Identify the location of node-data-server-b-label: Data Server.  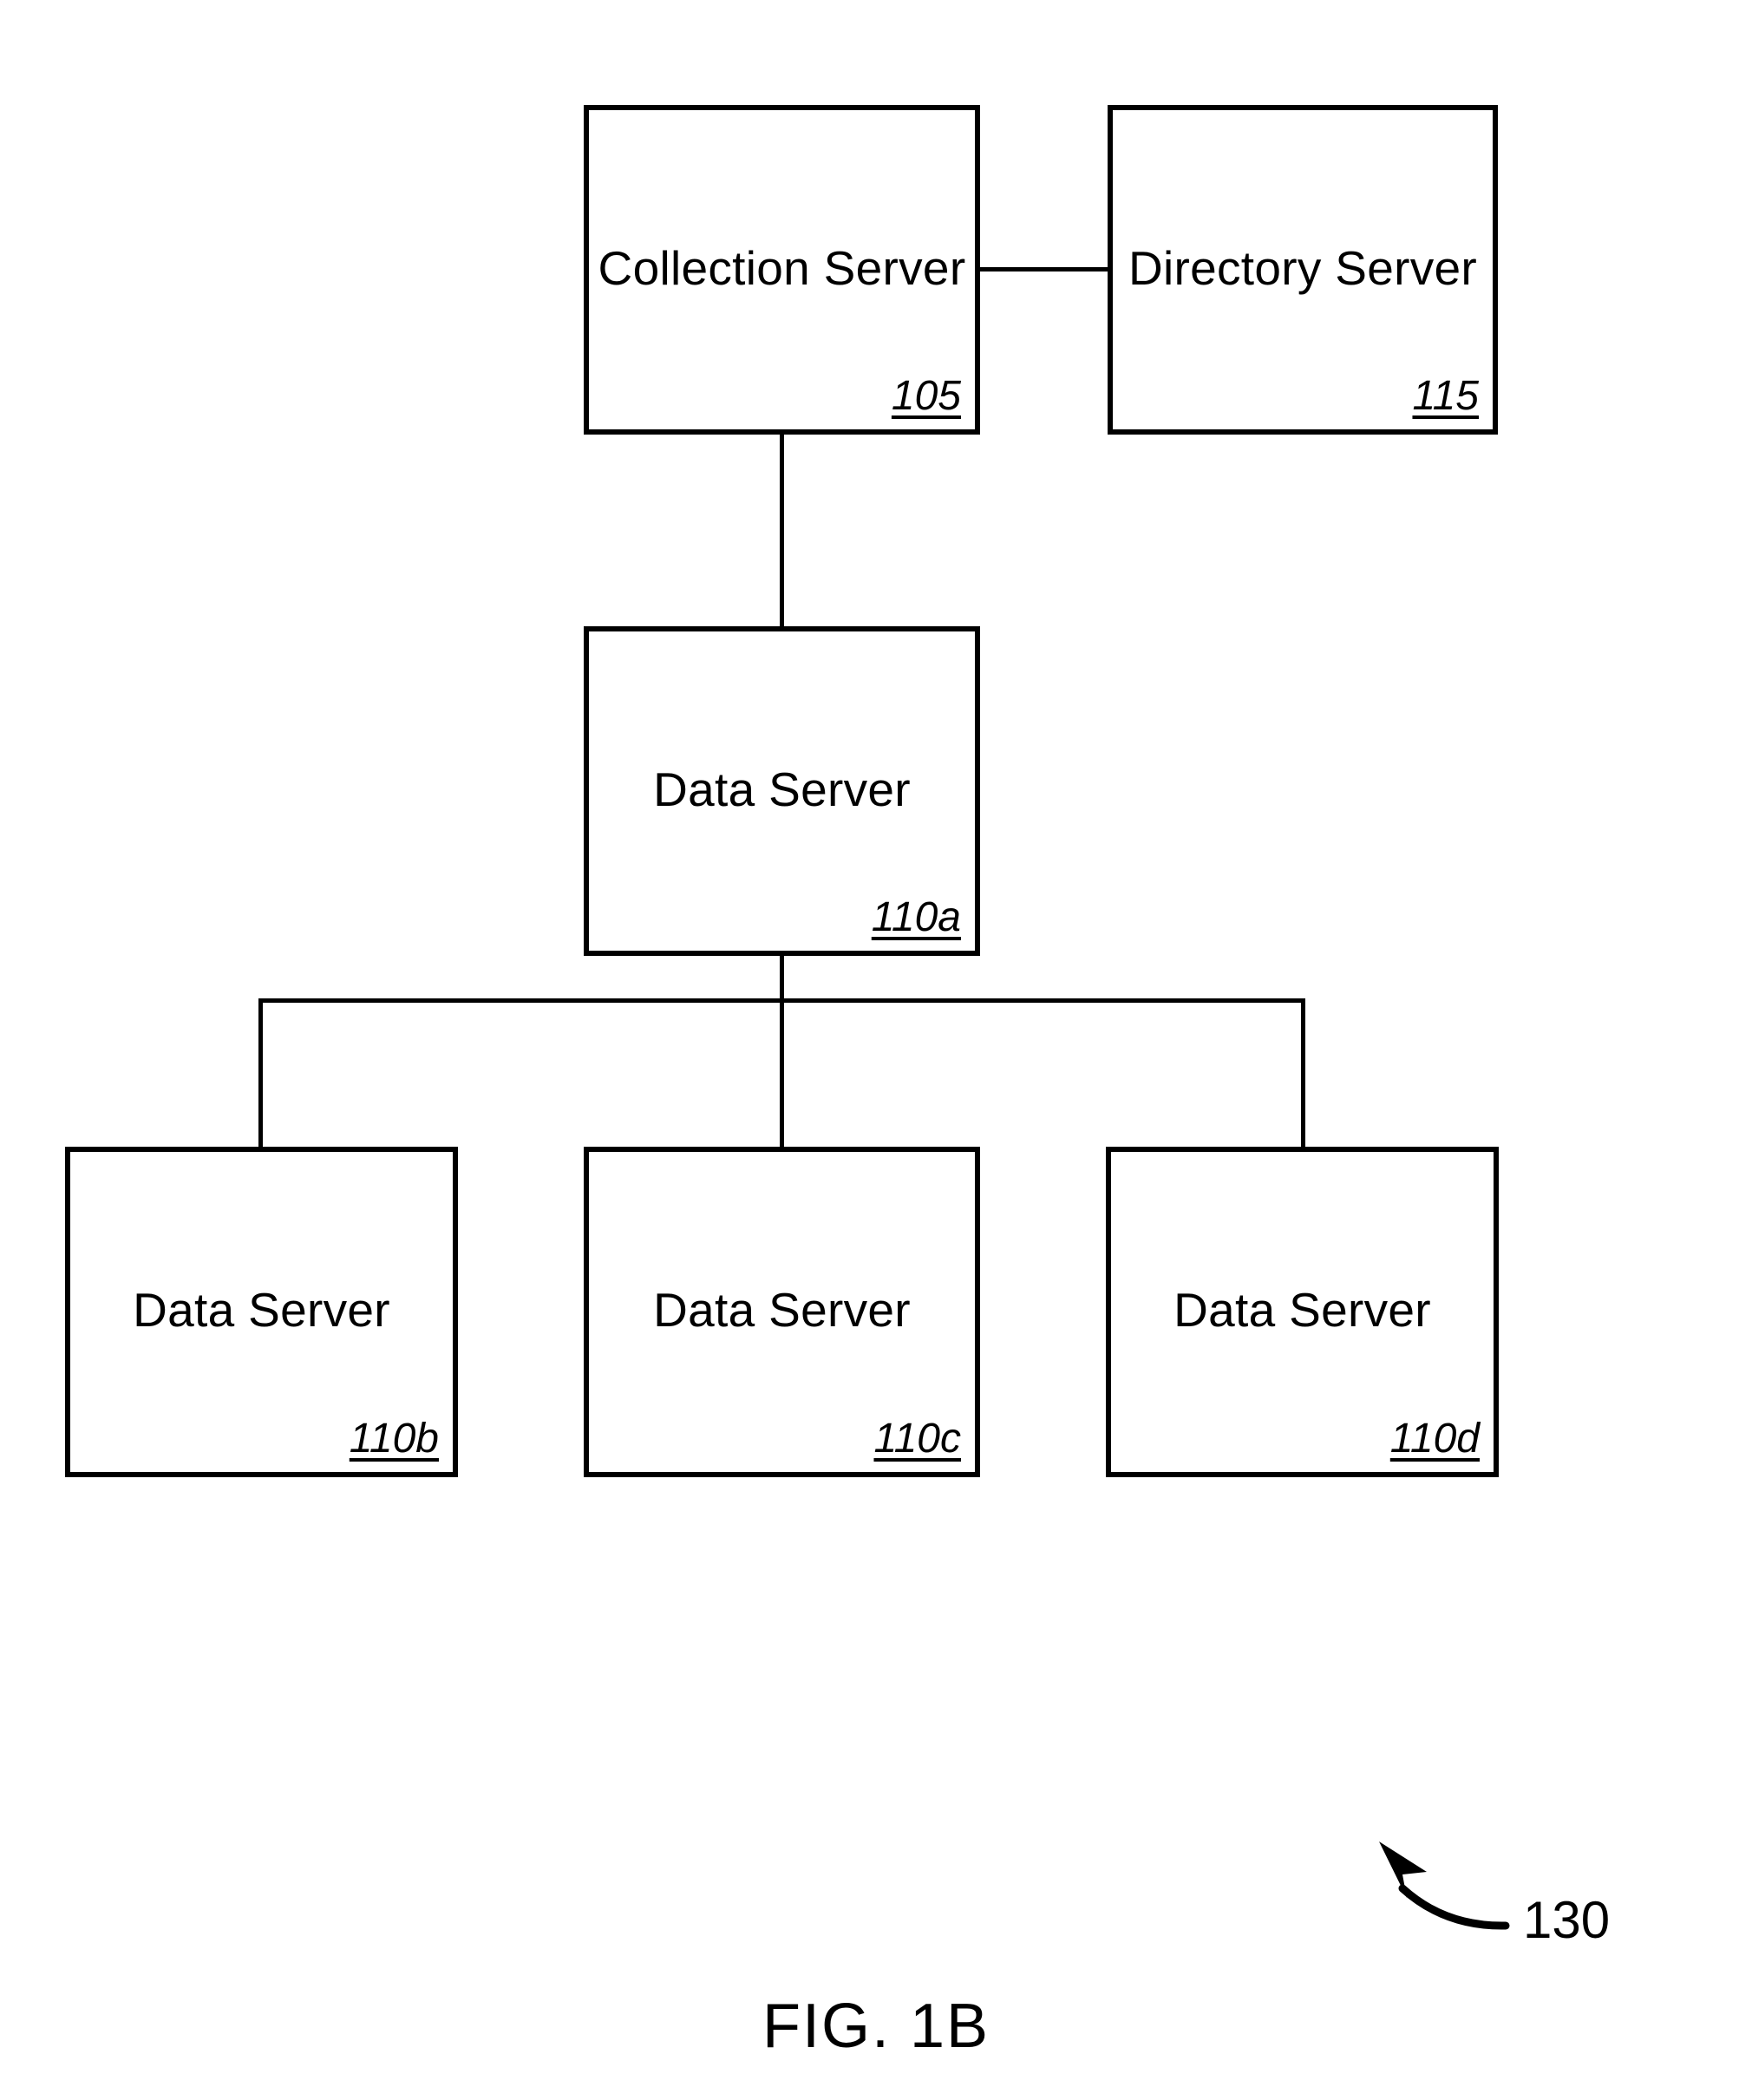
(261, 1310).